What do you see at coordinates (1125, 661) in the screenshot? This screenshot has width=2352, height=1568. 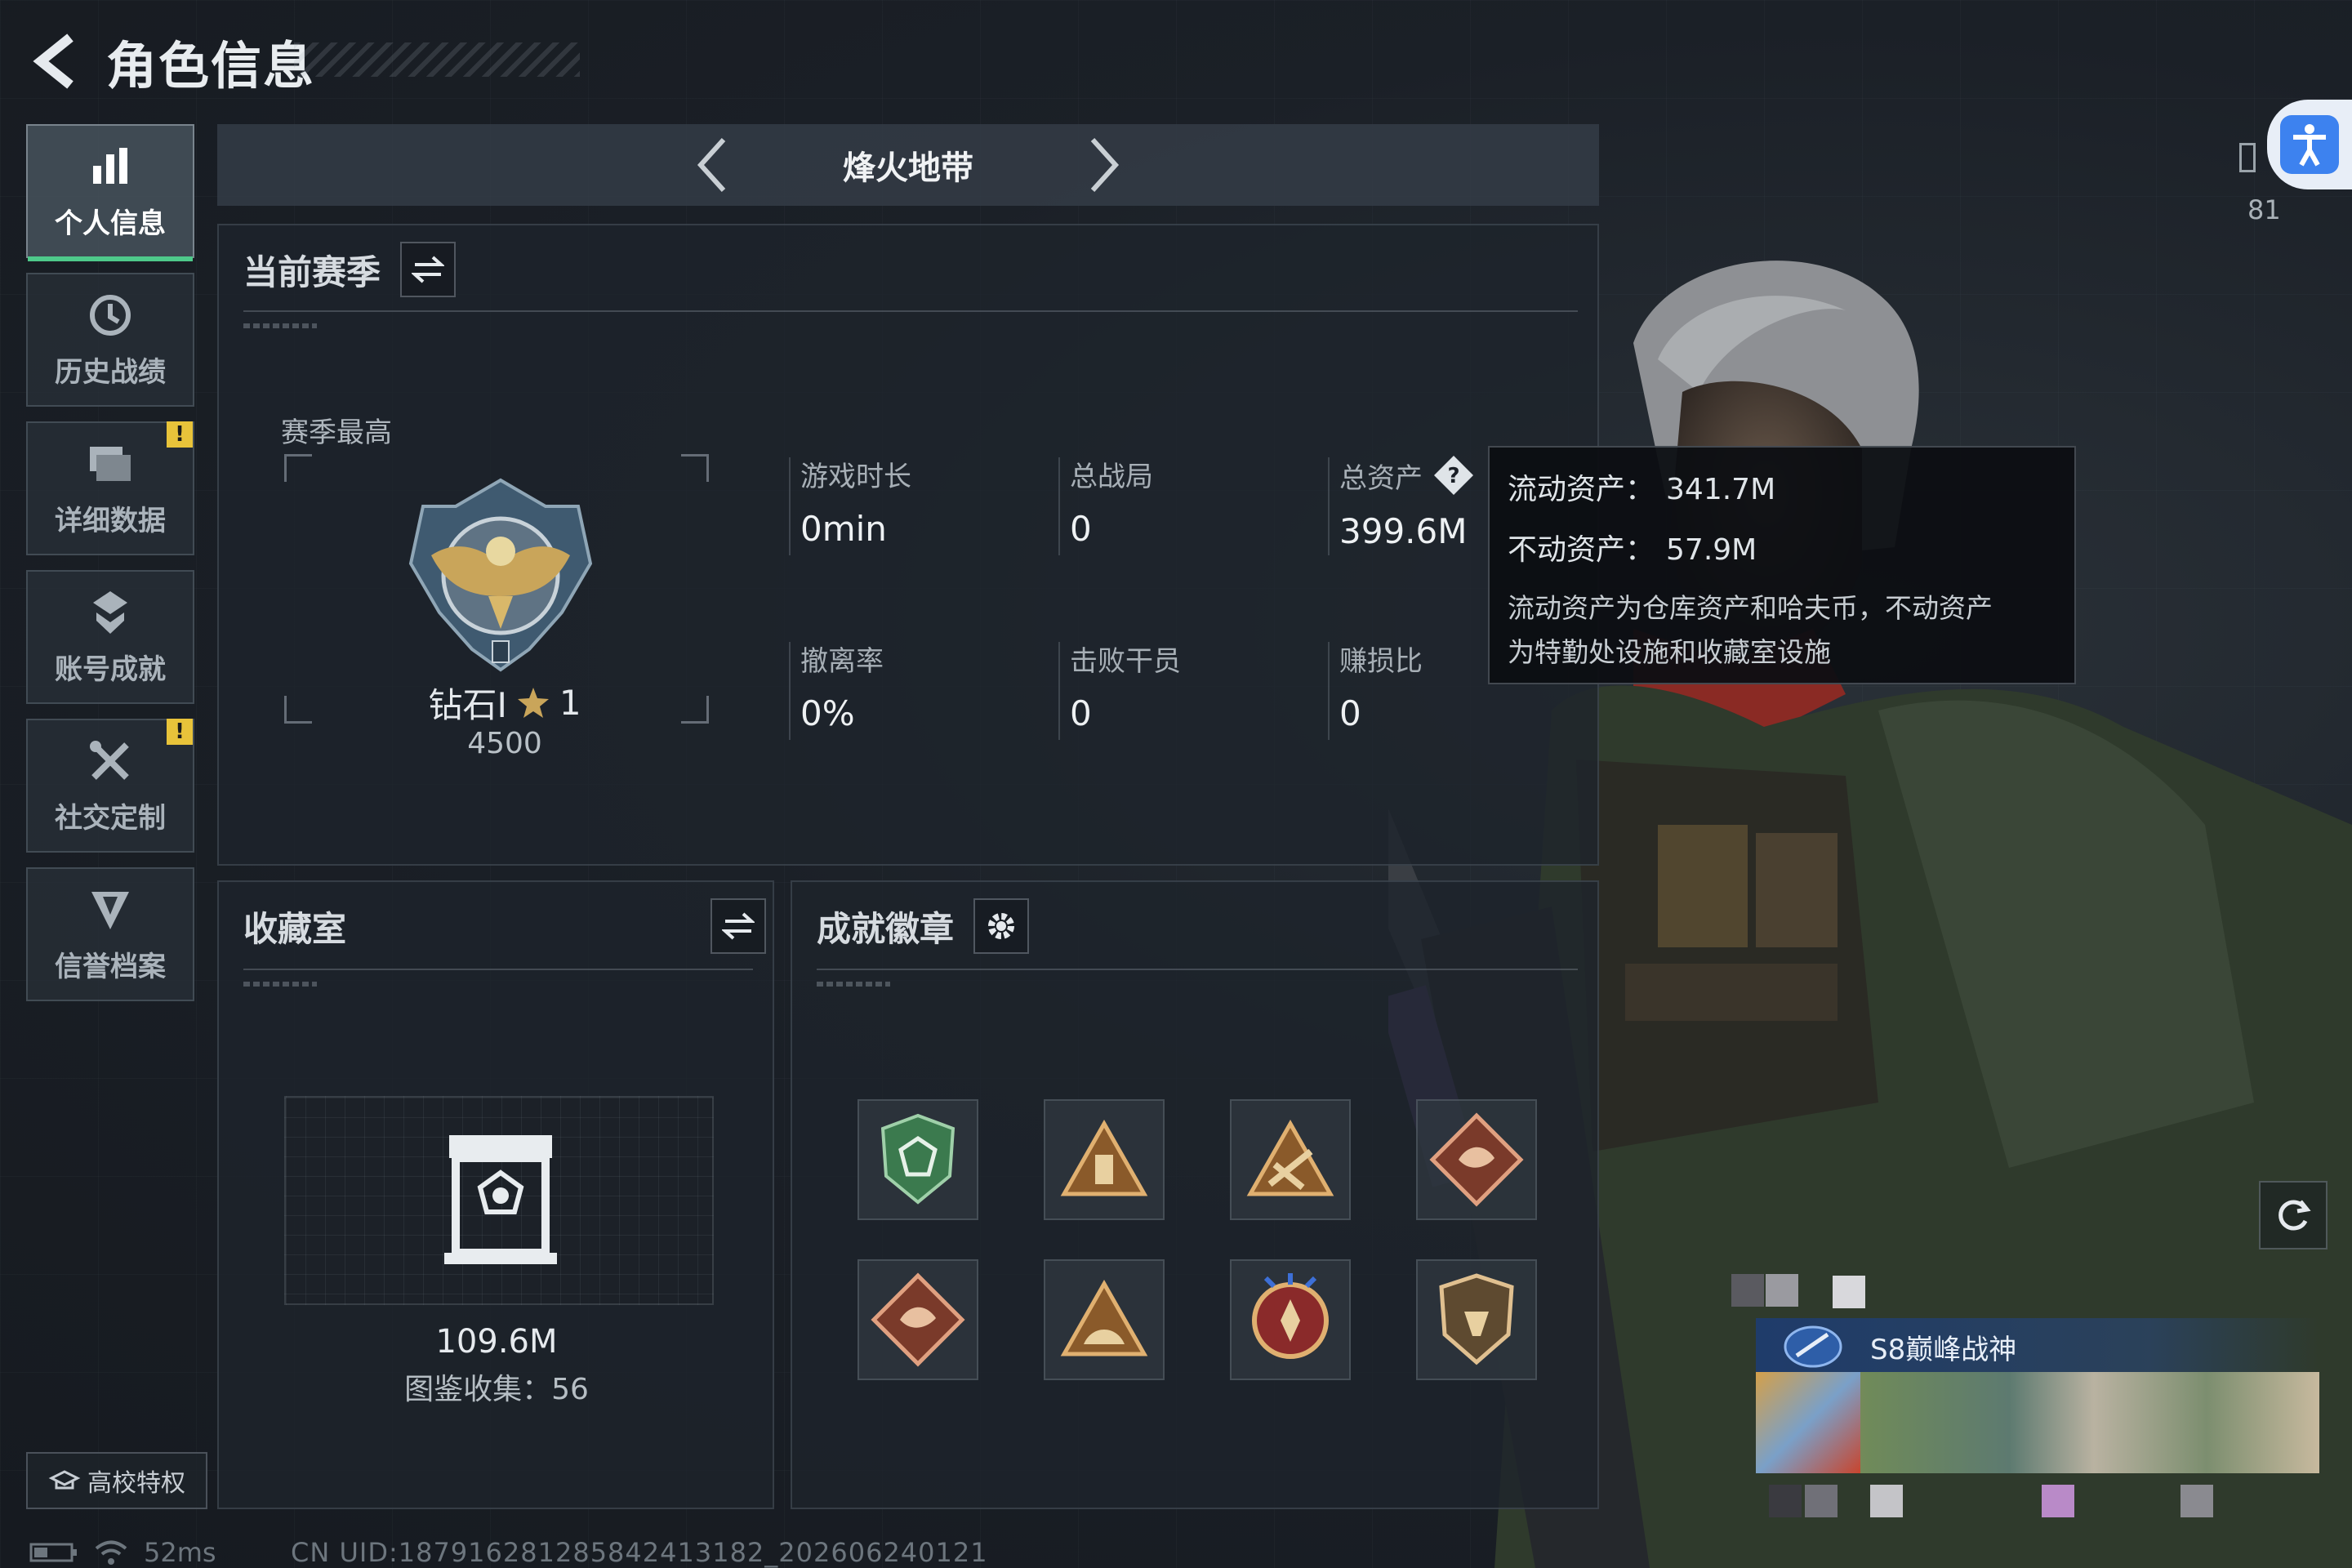 I see `stat-label: 击败干员` at bounding box center [1125, 661].